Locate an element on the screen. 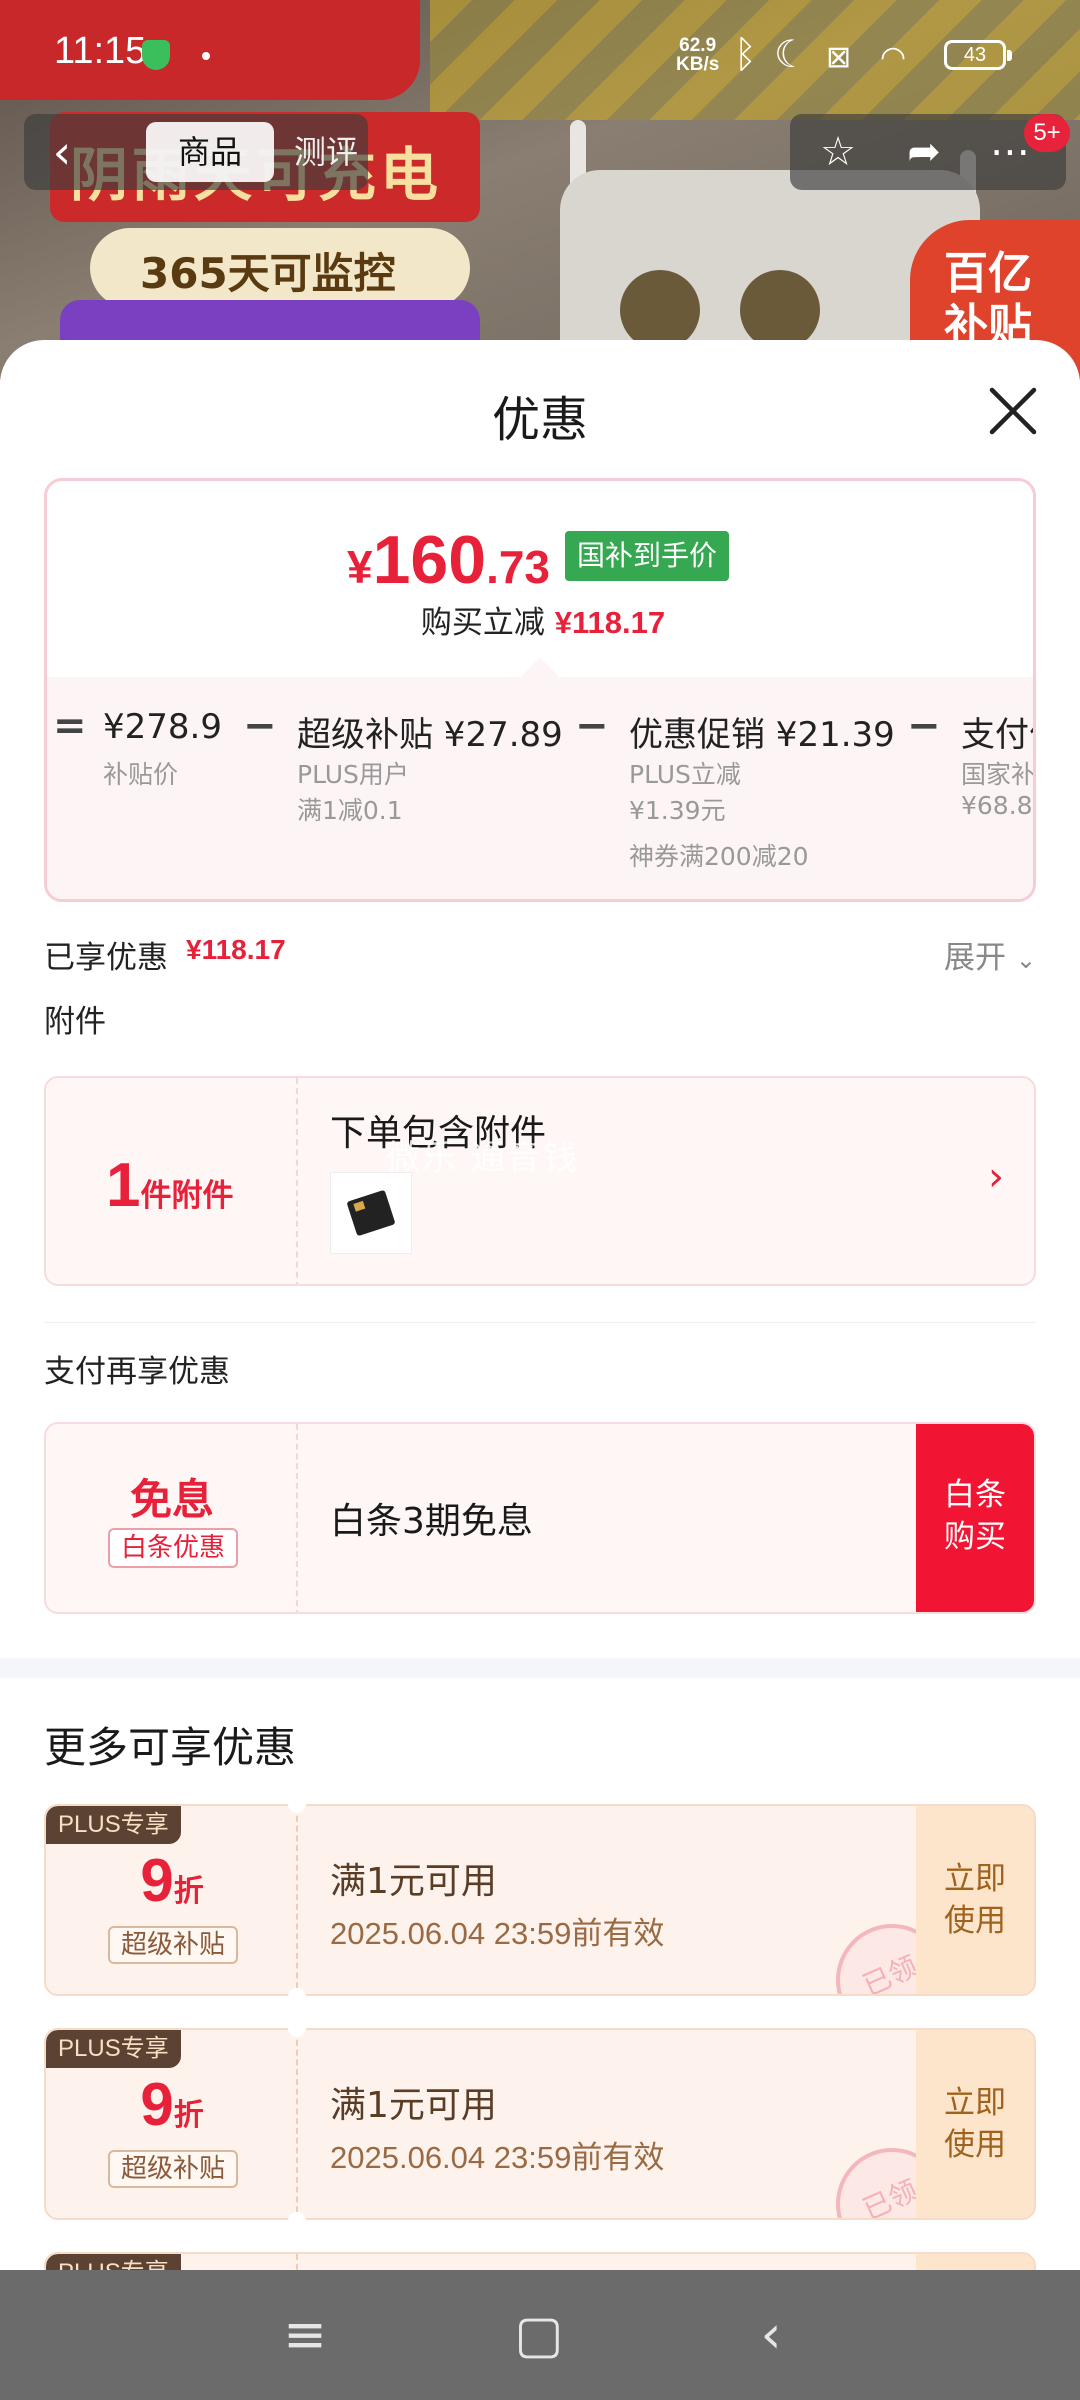 Image resolution: width=1080 pixels, height=2400 pixels. close-icon is located at coordinates (1013, 411).